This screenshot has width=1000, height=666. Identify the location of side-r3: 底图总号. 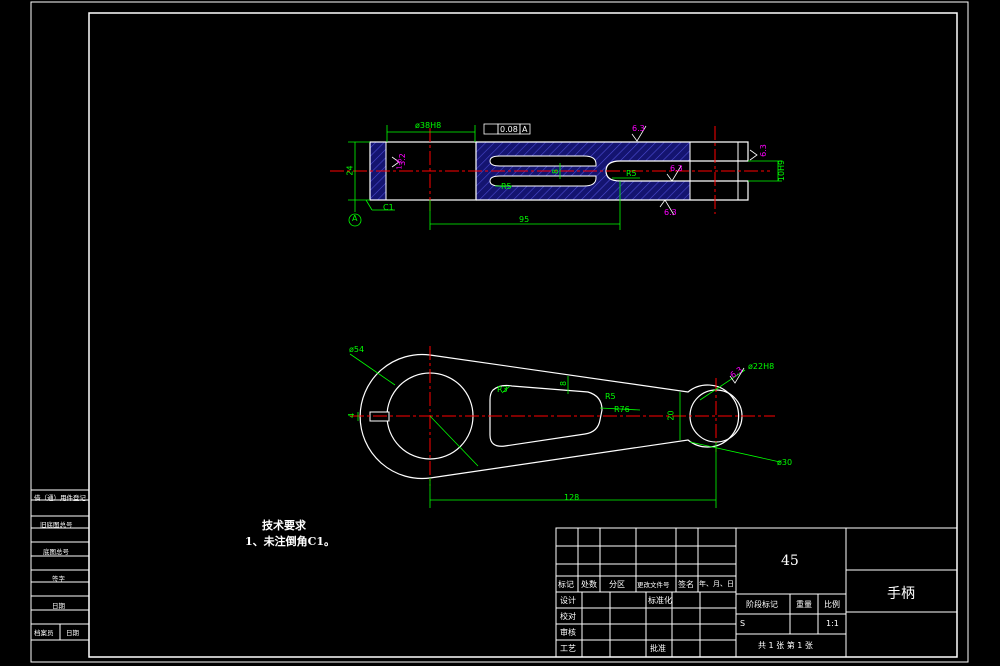
(56, 552).